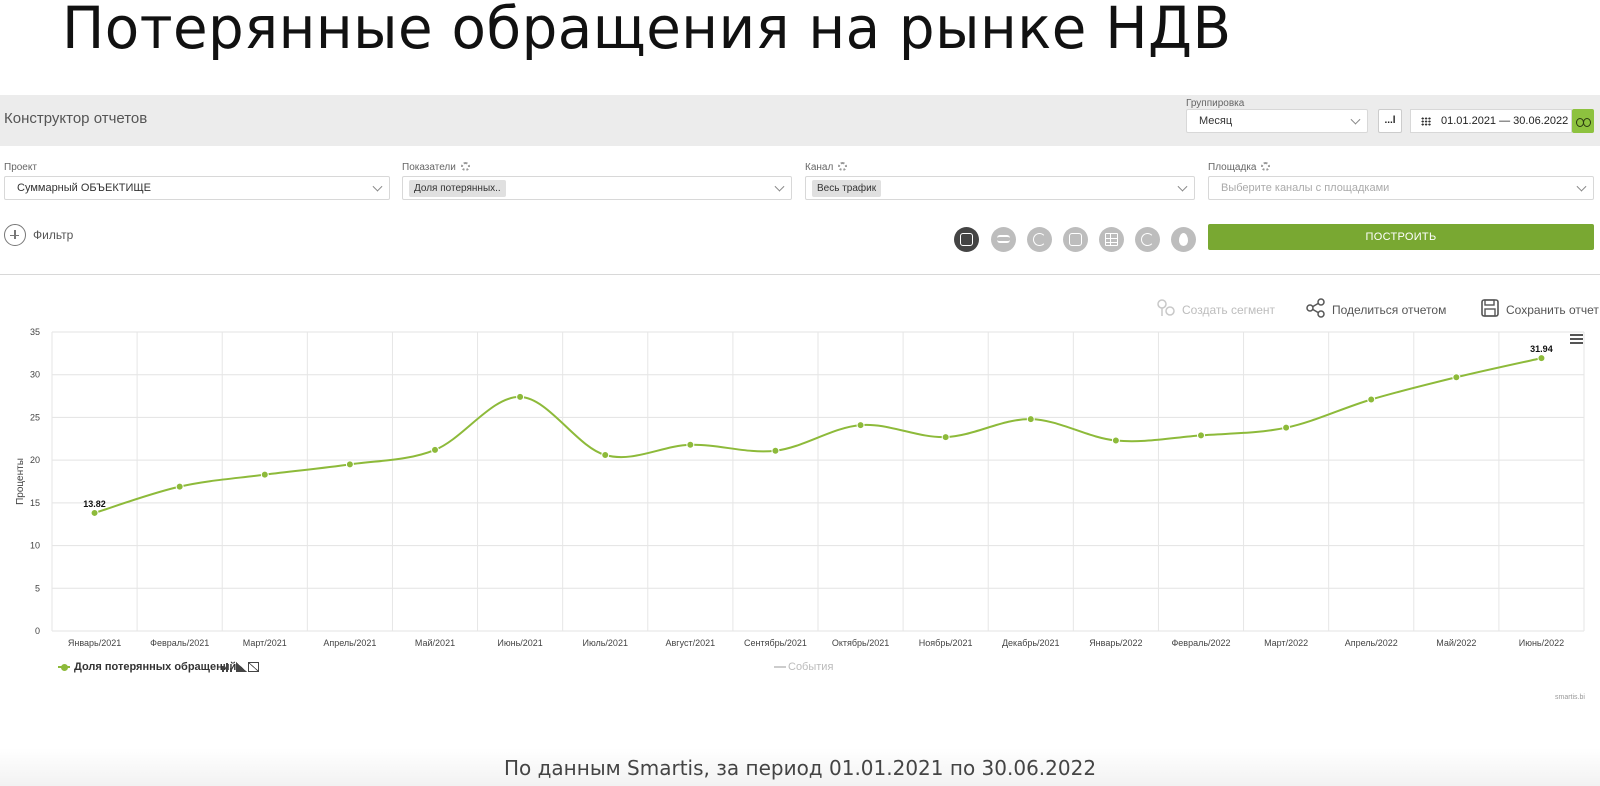  Describe the element at coordinates (604, 643) in the screenshot. I see `x-tick-label: Июль/2021` at that location.